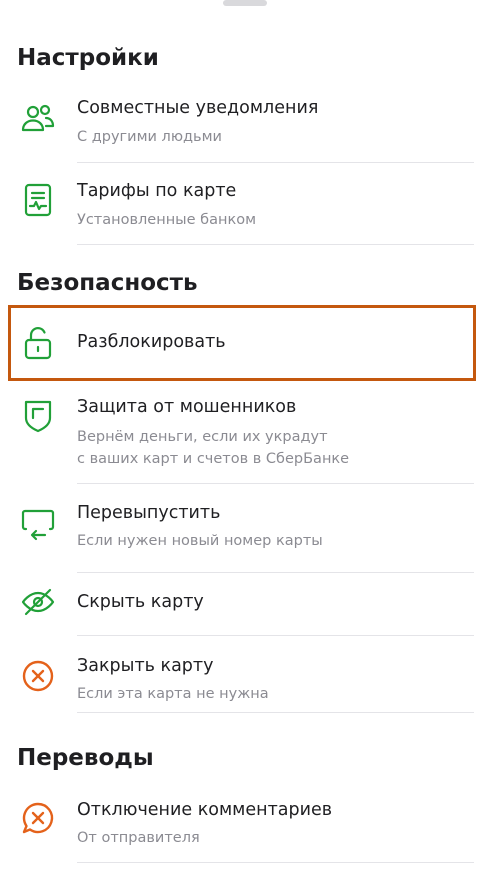 The height and width of the screenshot is (869, 490). What do you see at coordinates (38, 200) in the screenshot?
I see `document-icon` at bounding box center [38, 200].